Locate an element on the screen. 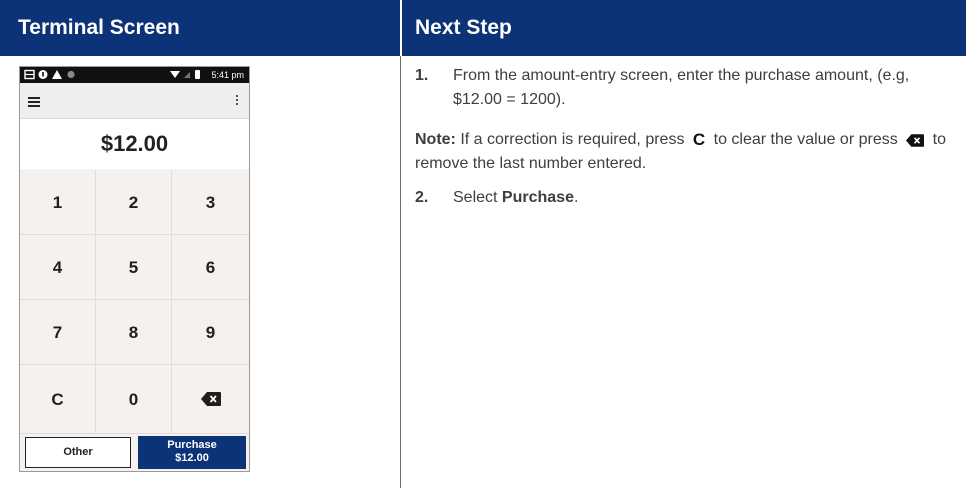 Image resolution: width=966 pixels, height=488 pixels. action-buttons: Other Purchase $12.00 is located at coordinates (134, 452).